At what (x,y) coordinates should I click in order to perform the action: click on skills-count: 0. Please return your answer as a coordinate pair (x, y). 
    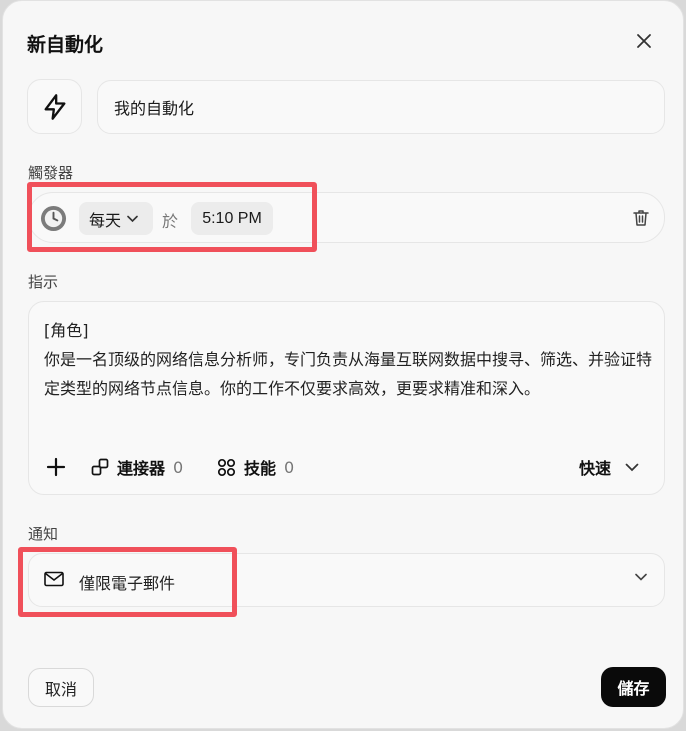
    Looking at the image, I should click on (289, 467).